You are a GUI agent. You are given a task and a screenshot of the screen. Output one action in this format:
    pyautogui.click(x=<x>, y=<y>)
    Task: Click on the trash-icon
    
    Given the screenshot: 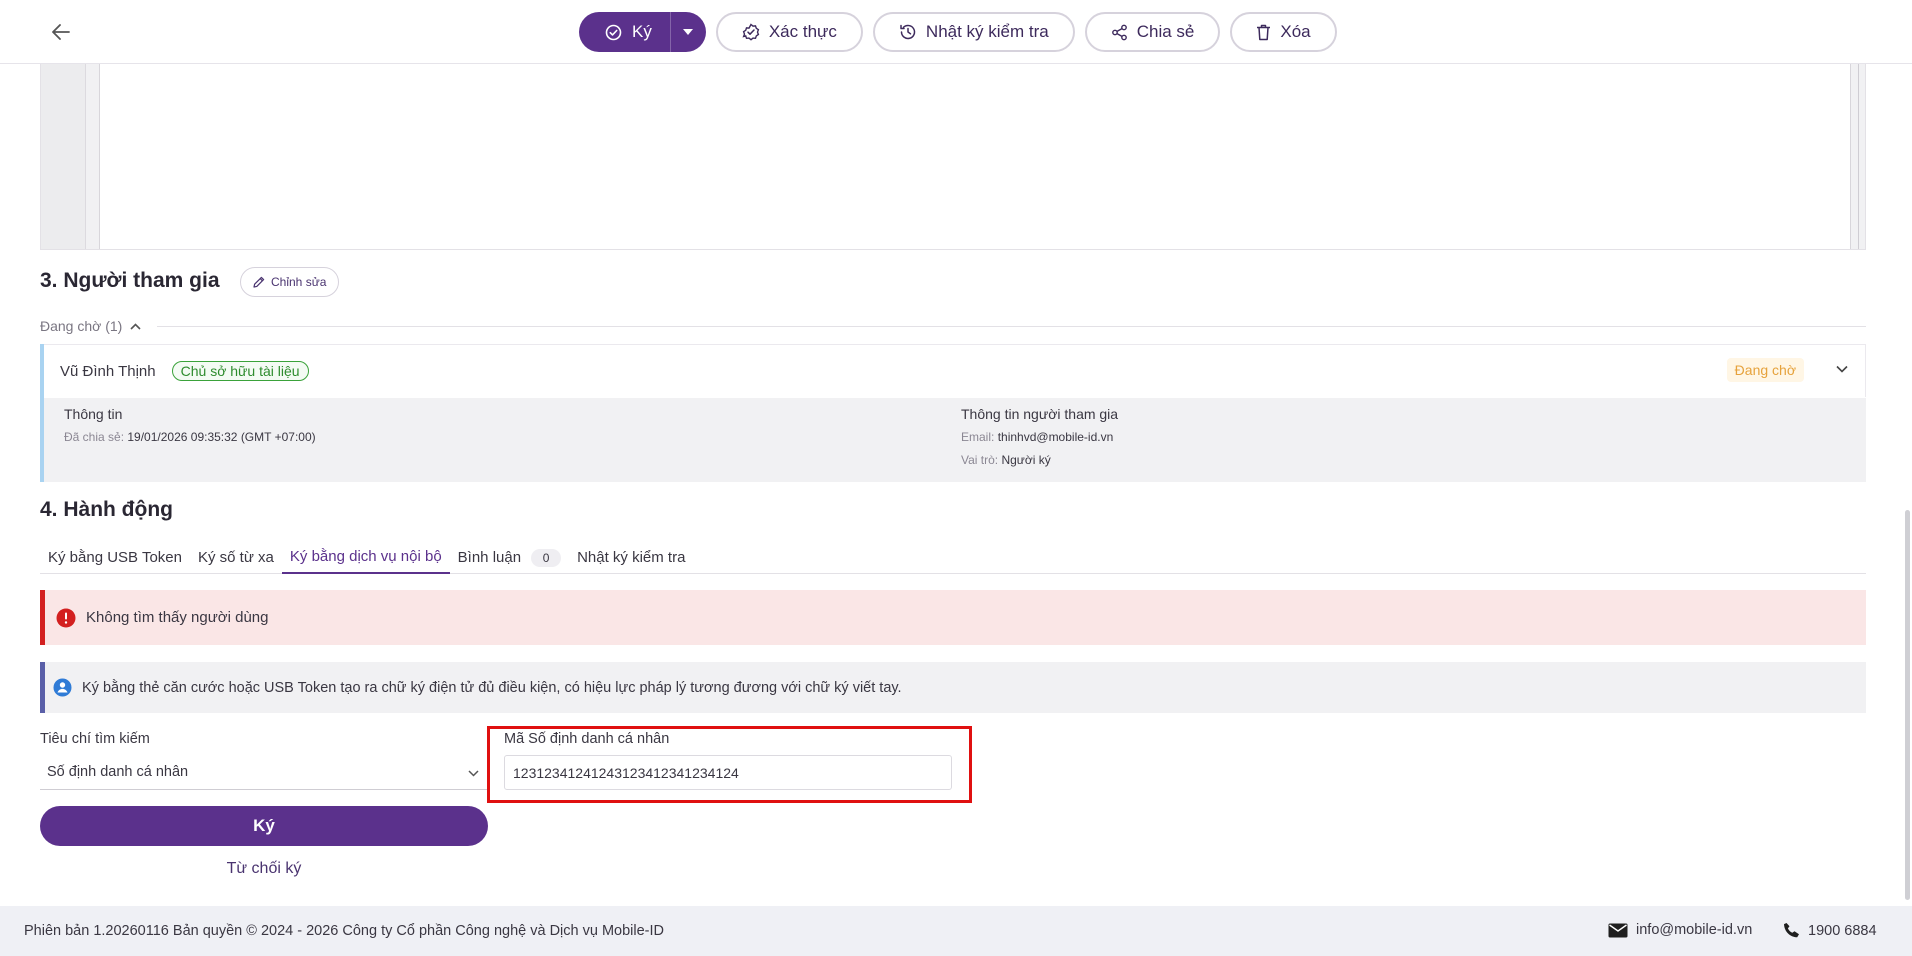 What is the action you would take?
    pyautogui.click(x=1264, y=32)
    